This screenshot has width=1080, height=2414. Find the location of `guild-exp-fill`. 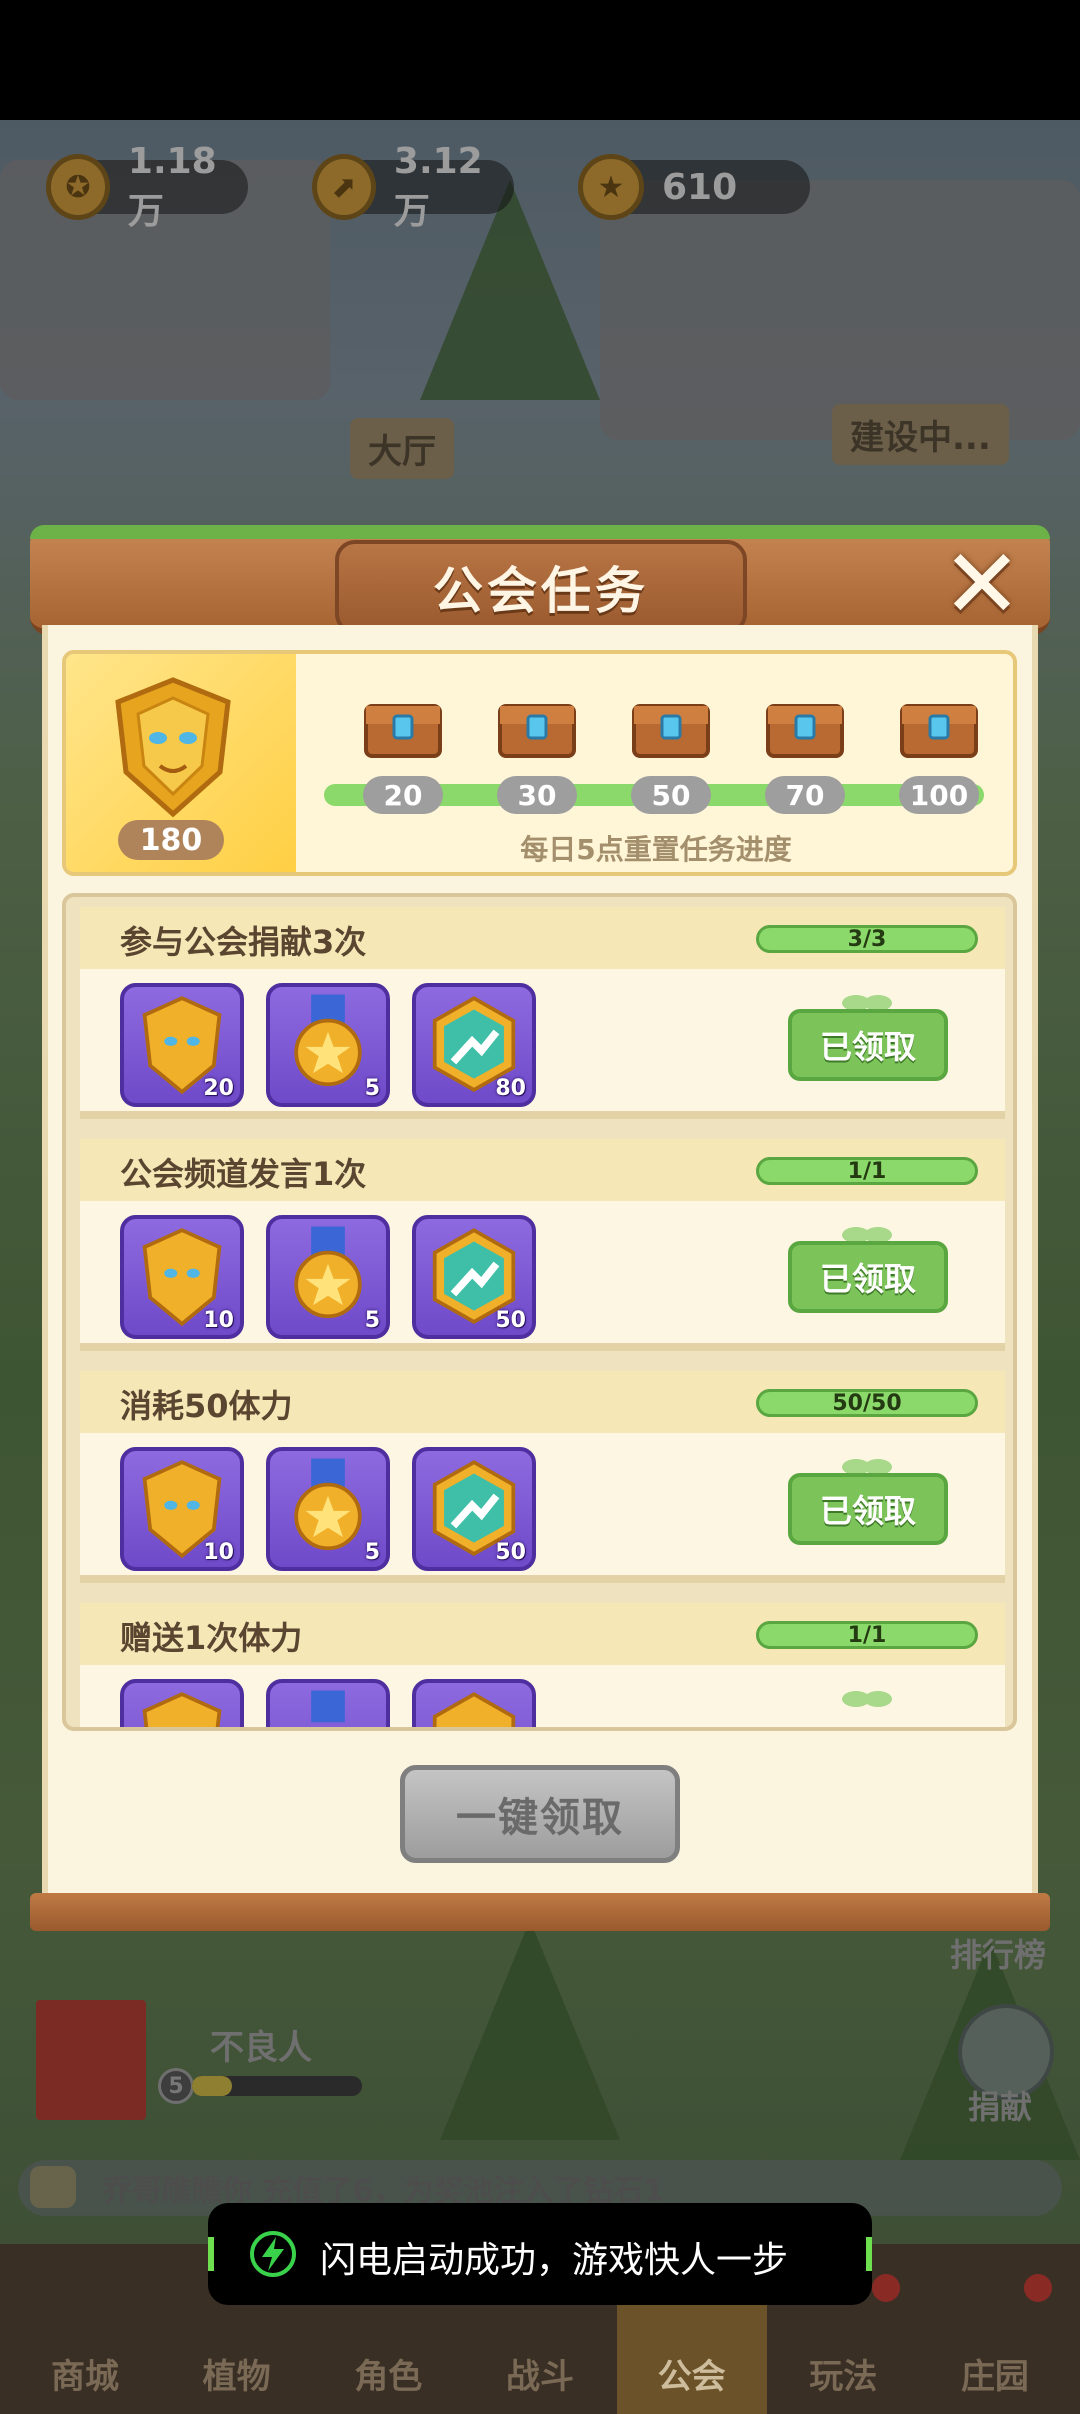

guild-exp-fill is located at coordinates (212, 2086).